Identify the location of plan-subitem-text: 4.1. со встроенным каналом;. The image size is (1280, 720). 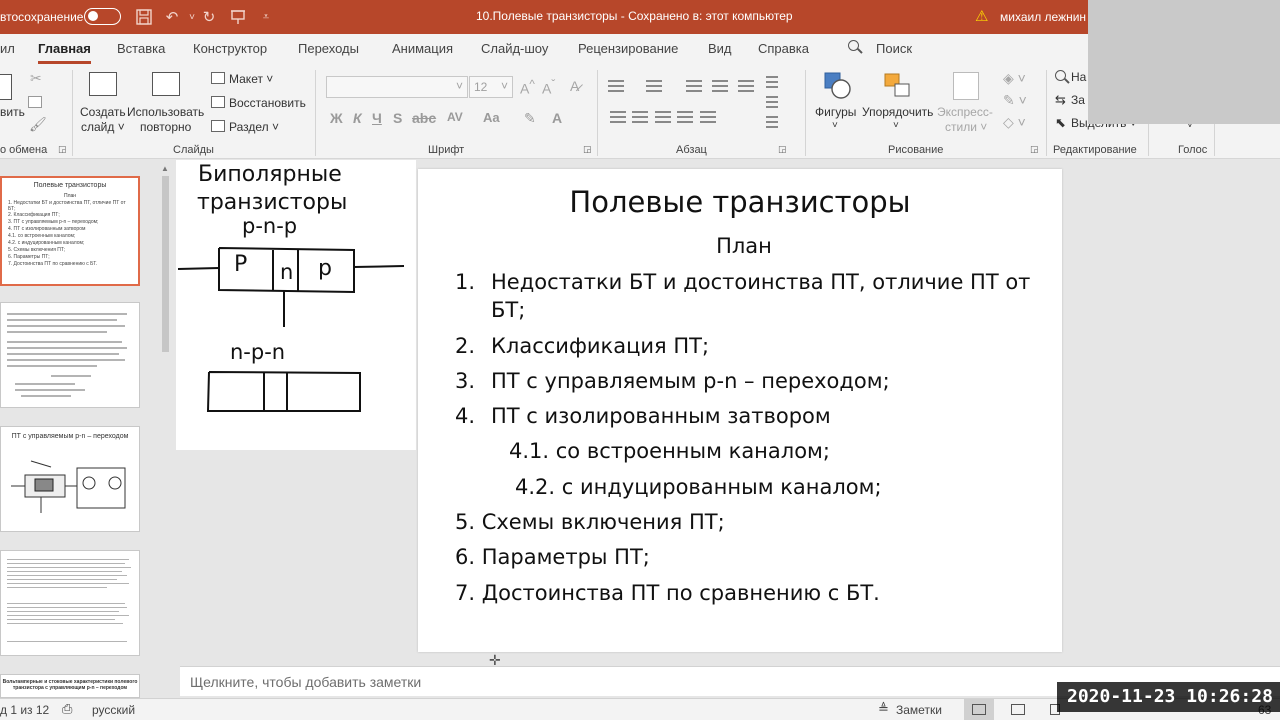
(669, 451).